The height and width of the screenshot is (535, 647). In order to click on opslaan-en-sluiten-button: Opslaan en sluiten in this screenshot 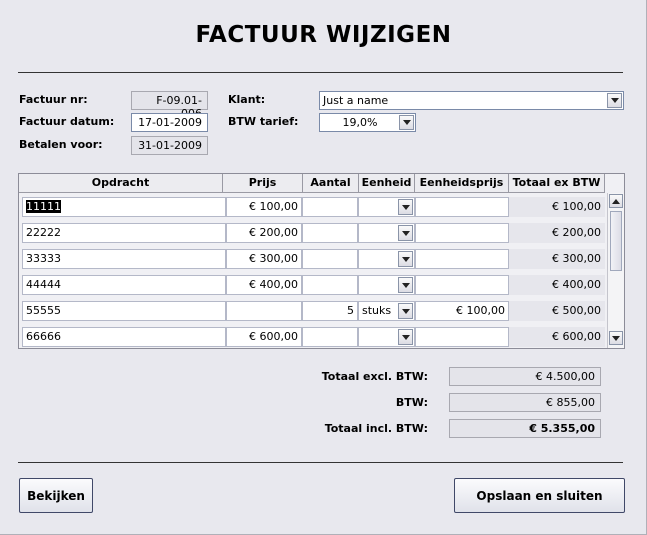, I will do `click(539, 495)`.